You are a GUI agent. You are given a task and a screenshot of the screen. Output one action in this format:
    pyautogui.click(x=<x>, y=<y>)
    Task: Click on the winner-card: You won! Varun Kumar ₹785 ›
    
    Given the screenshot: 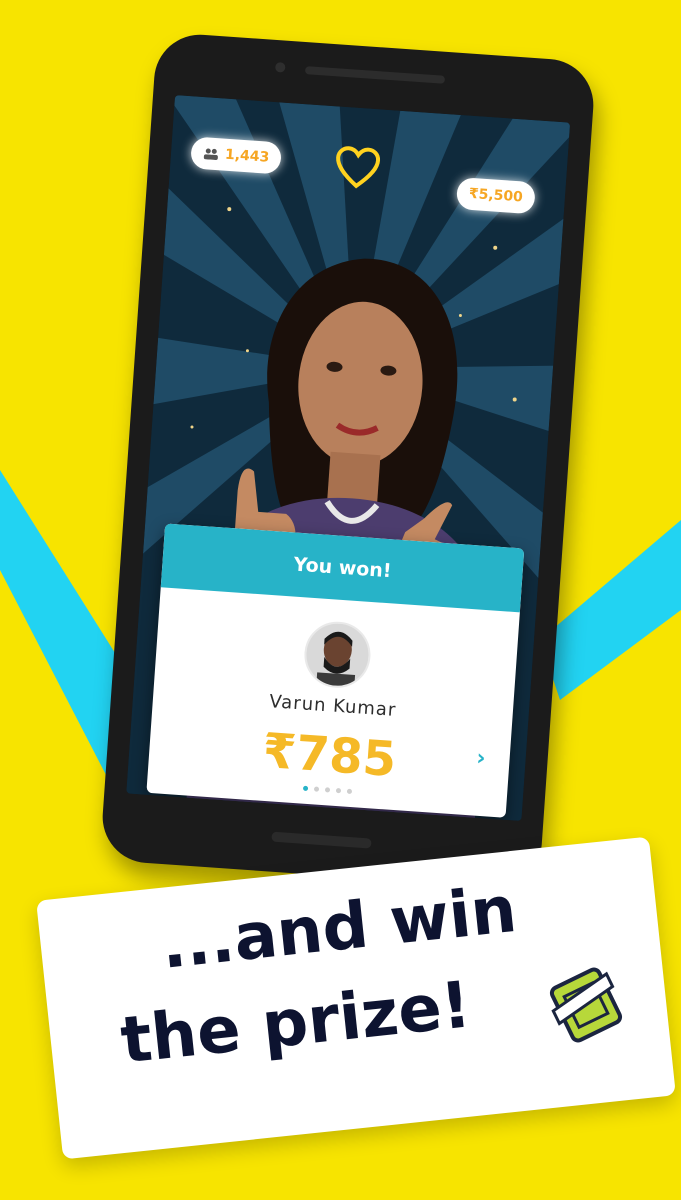 What is the action you would take?
    pyautogui.click(x=335, y=670)
    